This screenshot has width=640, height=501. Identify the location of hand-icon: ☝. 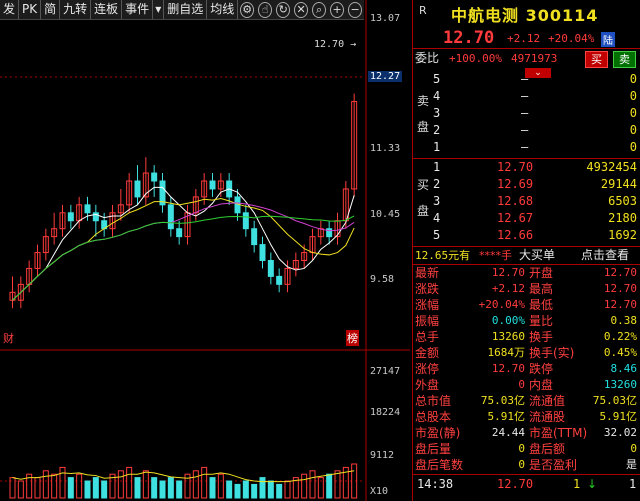
(265, 9).